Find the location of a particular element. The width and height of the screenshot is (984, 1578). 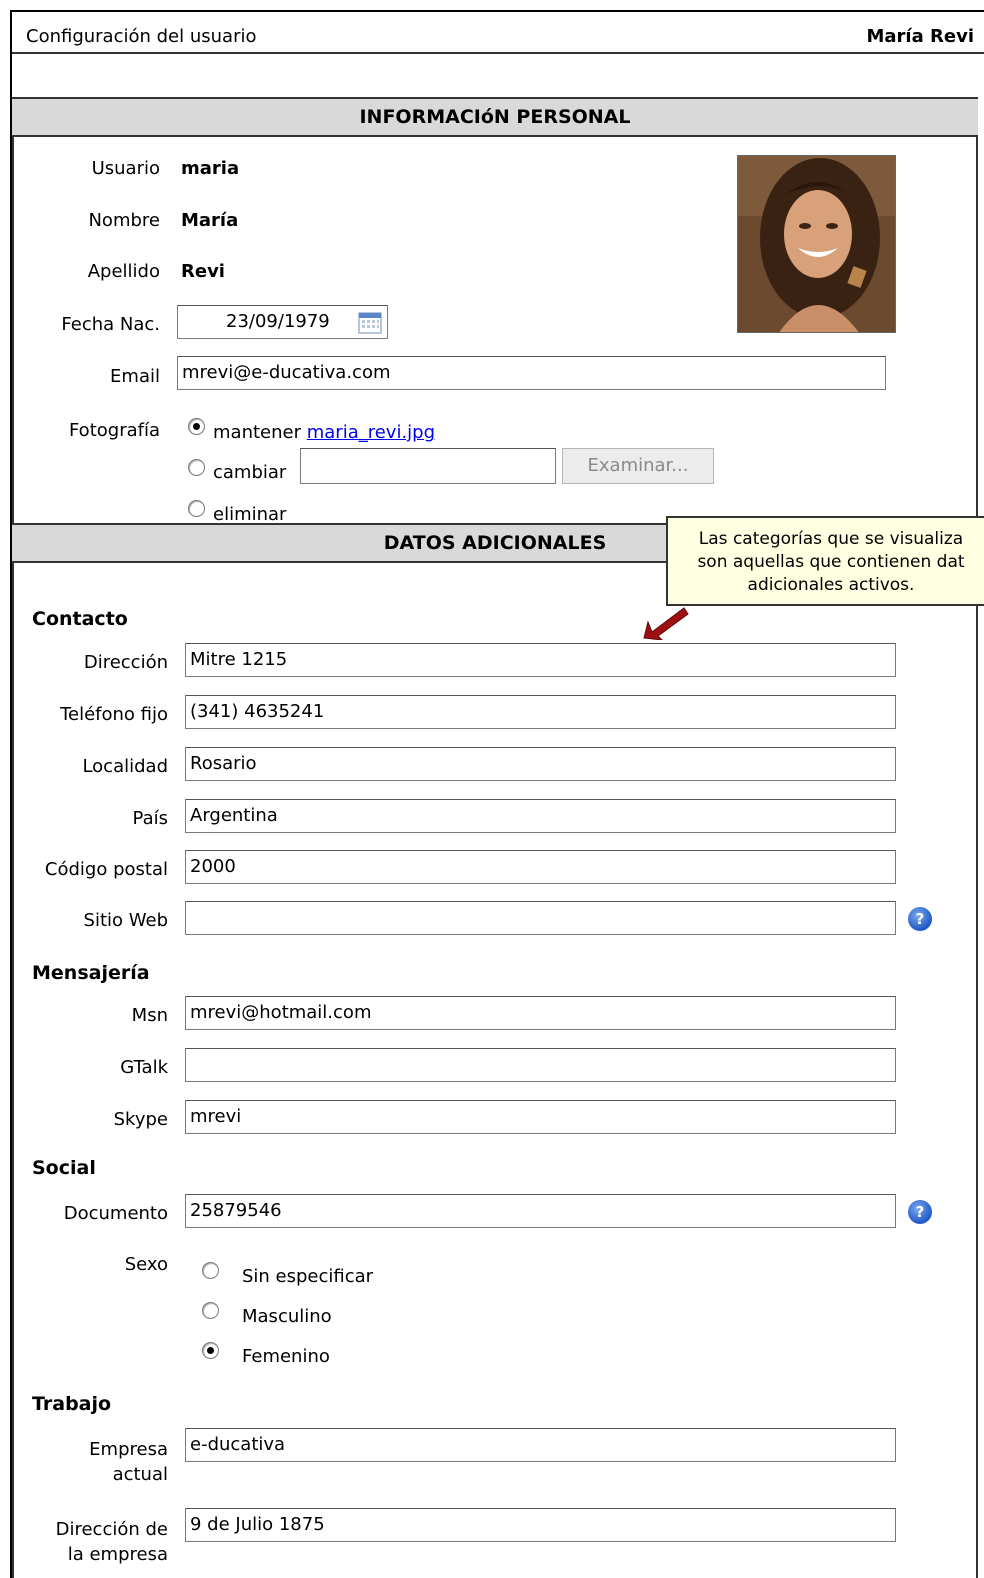

localidad-field: Rosario is located at coordinates (540, 764).